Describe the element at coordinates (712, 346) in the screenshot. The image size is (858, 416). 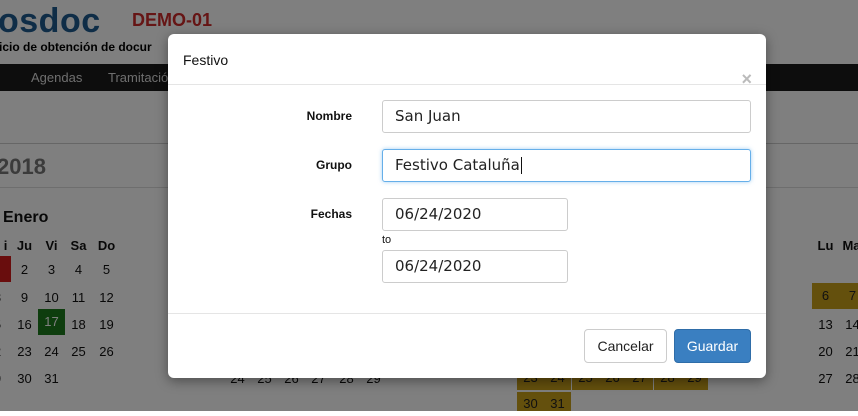
I see `save-button: Guardar` at that location.